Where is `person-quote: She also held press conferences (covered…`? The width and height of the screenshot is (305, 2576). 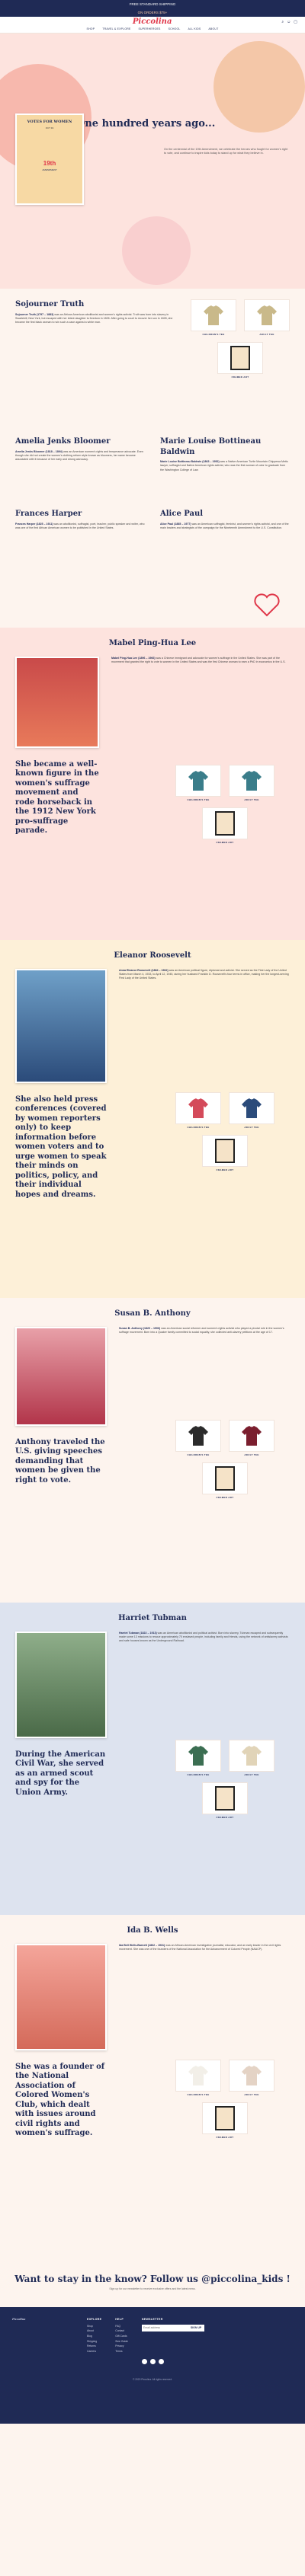
person-quote: She also held press conferences (covered… is located at coordinates (61, 1147).